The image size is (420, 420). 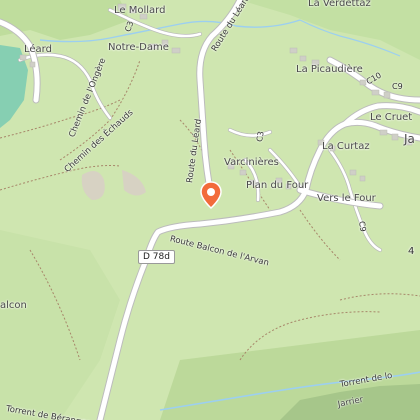 What do you see at coordinates (38, 49) in the screenshot?
I see `place-label-leard: Léard` at bounding box center [38, 49].